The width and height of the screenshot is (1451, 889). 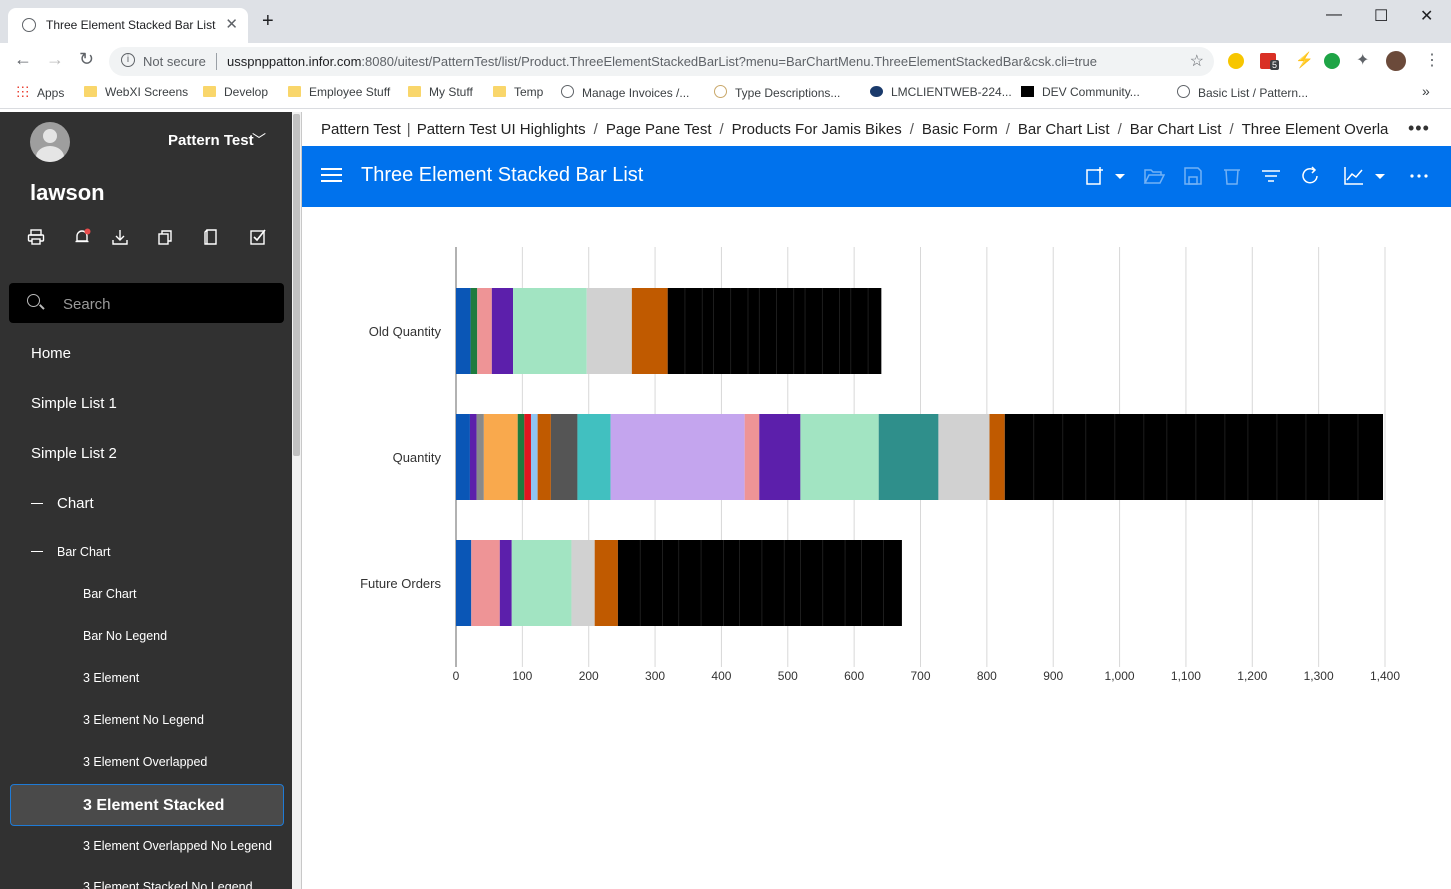 What do you see at coordinates (1419, 176) in the screenshot?
I see `more-icon` at bounding box center [1419, 176].